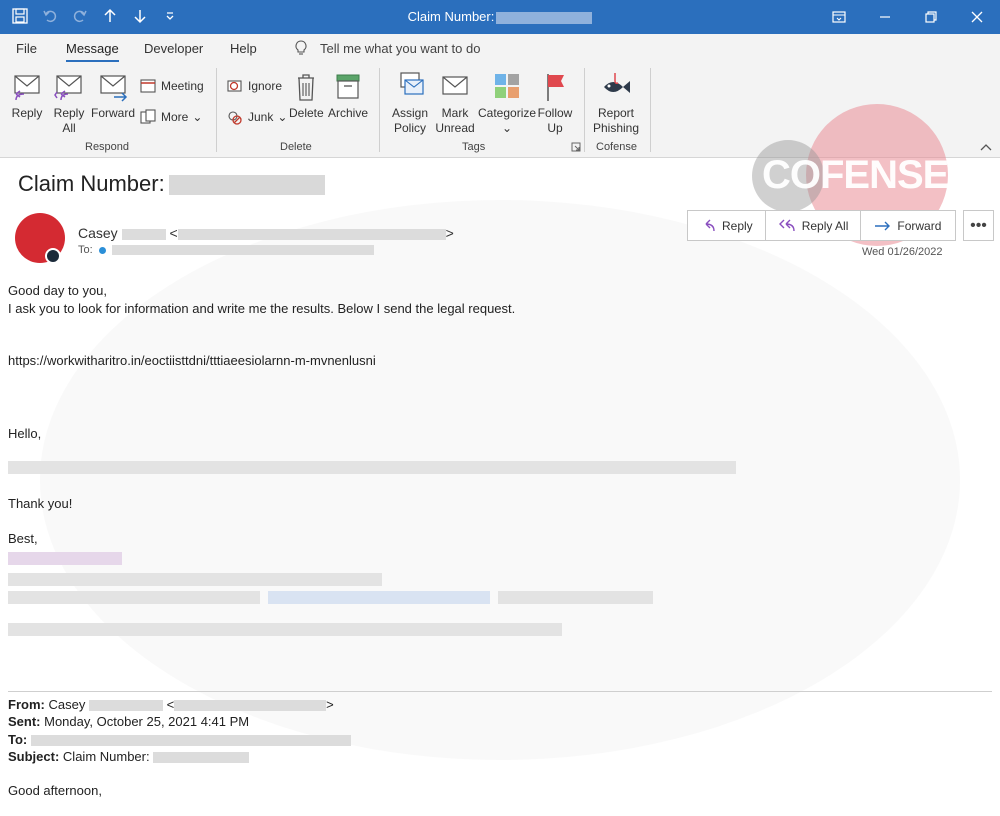 This screenshot has width=1000, height=816. Describe the element at coordinates (148, 86) in the screenshot. I see `meeting-icon` at that location.